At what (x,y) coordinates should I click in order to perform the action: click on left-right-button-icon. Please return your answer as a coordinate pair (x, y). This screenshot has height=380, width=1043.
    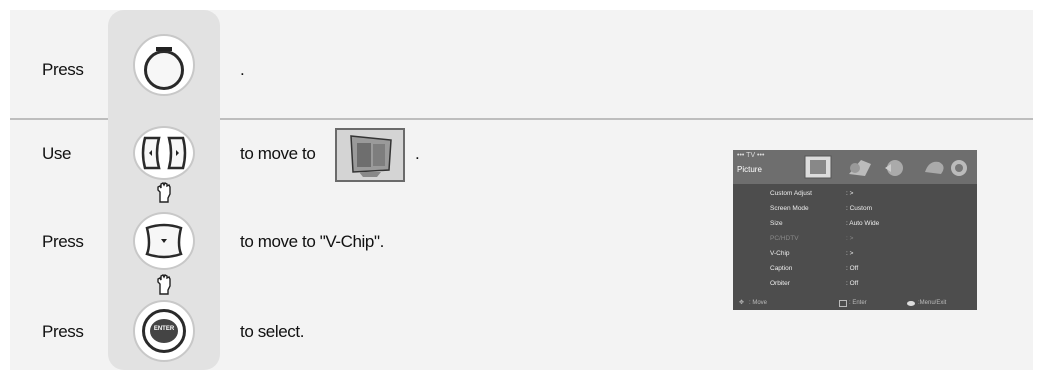
    Looking at the image, I should click on (164, 153).